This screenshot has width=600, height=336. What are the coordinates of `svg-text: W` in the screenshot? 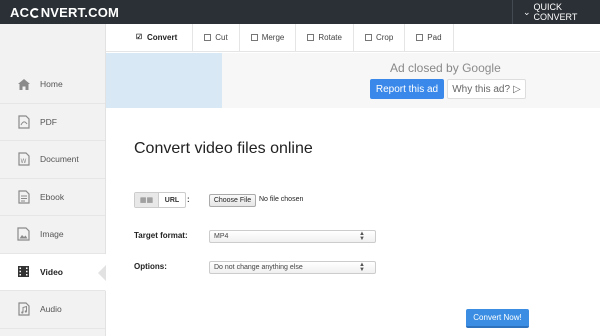 It's located at (23, 161).